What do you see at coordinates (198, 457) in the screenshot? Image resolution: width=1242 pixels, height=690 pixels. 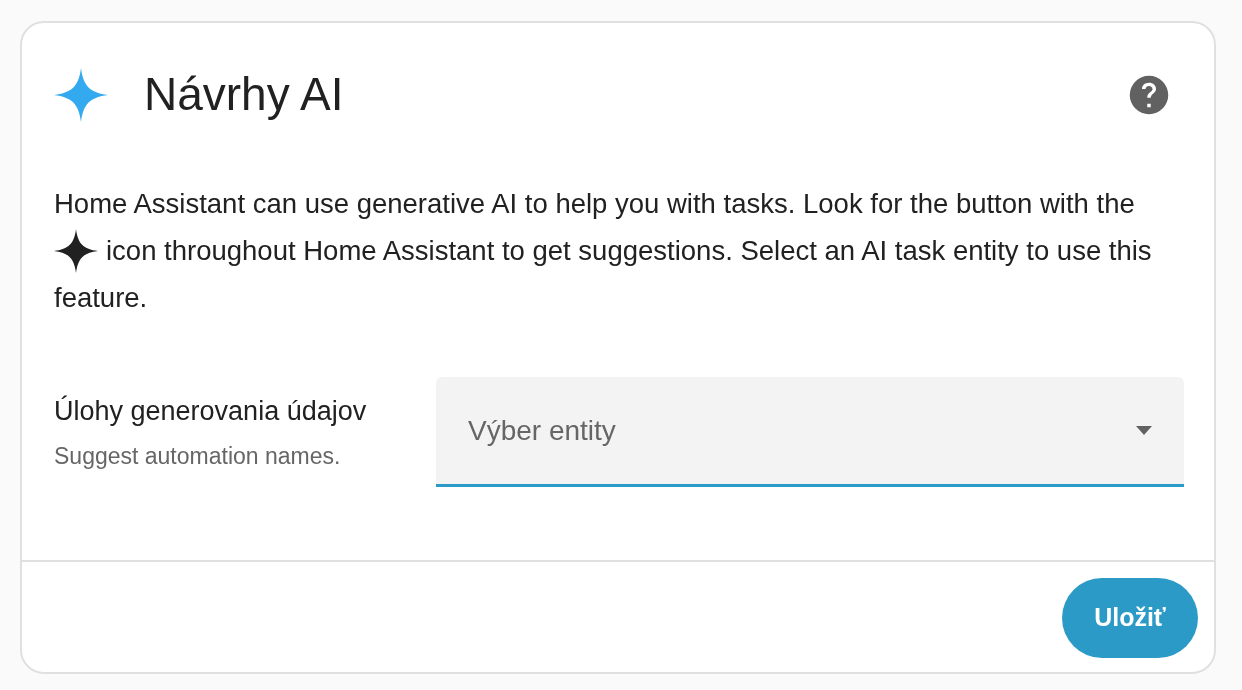 I see `setting-hint: Suggest automation names.` at bounding box center [198, 457].